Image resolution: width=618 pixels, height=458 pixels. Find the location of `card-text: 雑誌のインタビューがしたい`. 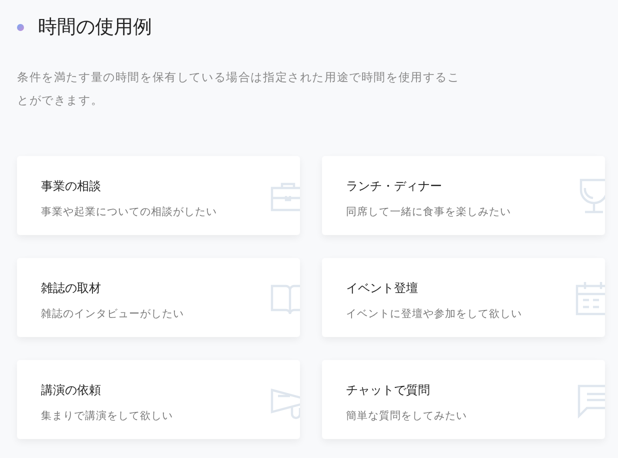

card-text: 雑誌のインタビューがしたい is located at coordinates (113, 314).